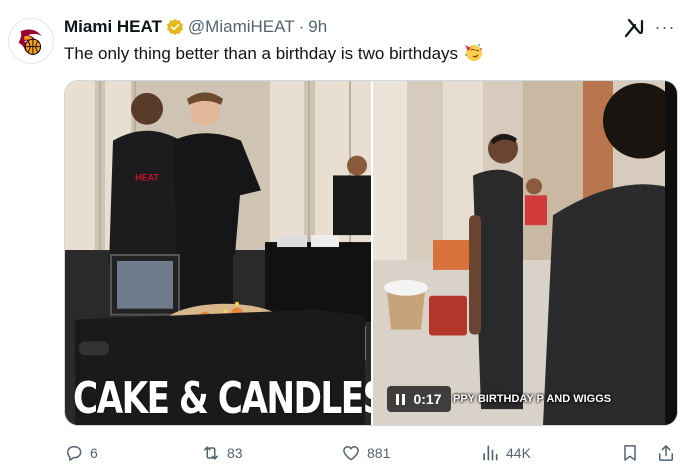  What do you see at coordinates (665, 27) in the screenshot?
I see `more-options-icon: ···` at bounding box center [665, 27].